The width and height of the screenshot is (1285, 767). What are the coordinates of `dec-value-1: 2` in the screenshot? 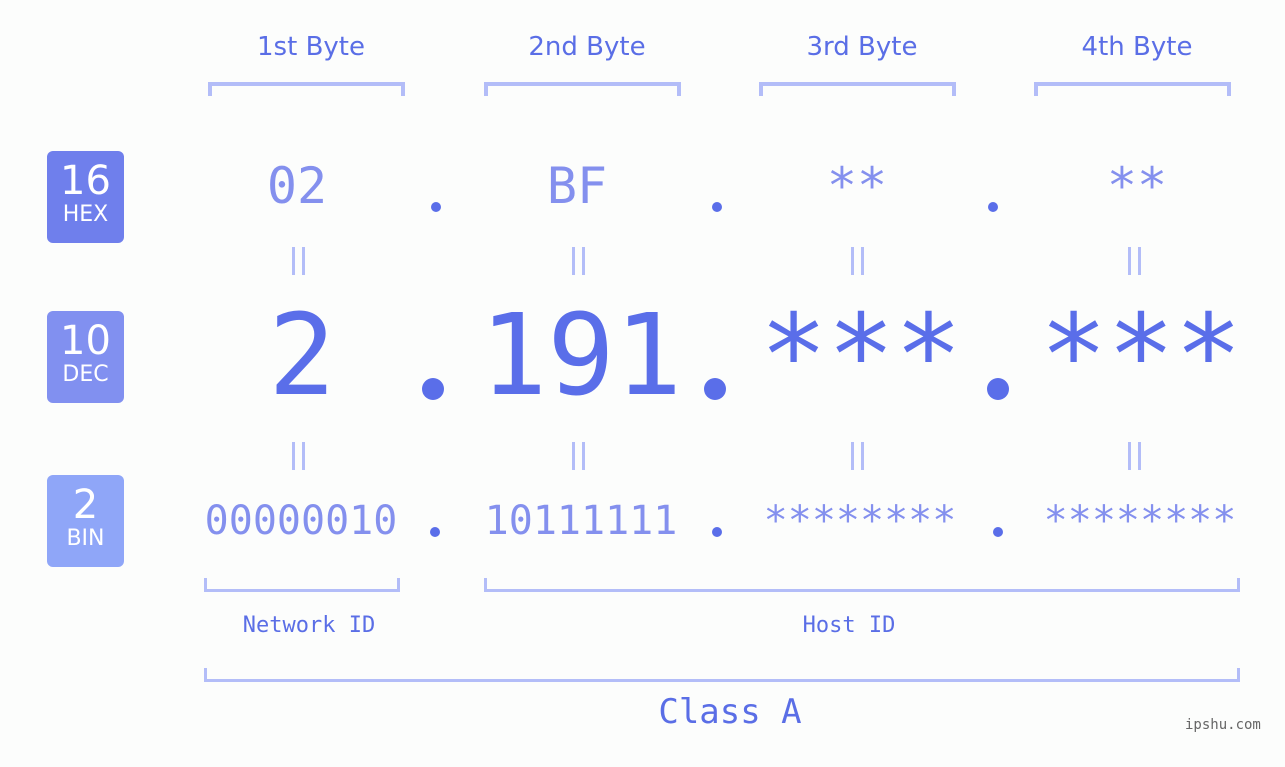 It's located at (302, 356).